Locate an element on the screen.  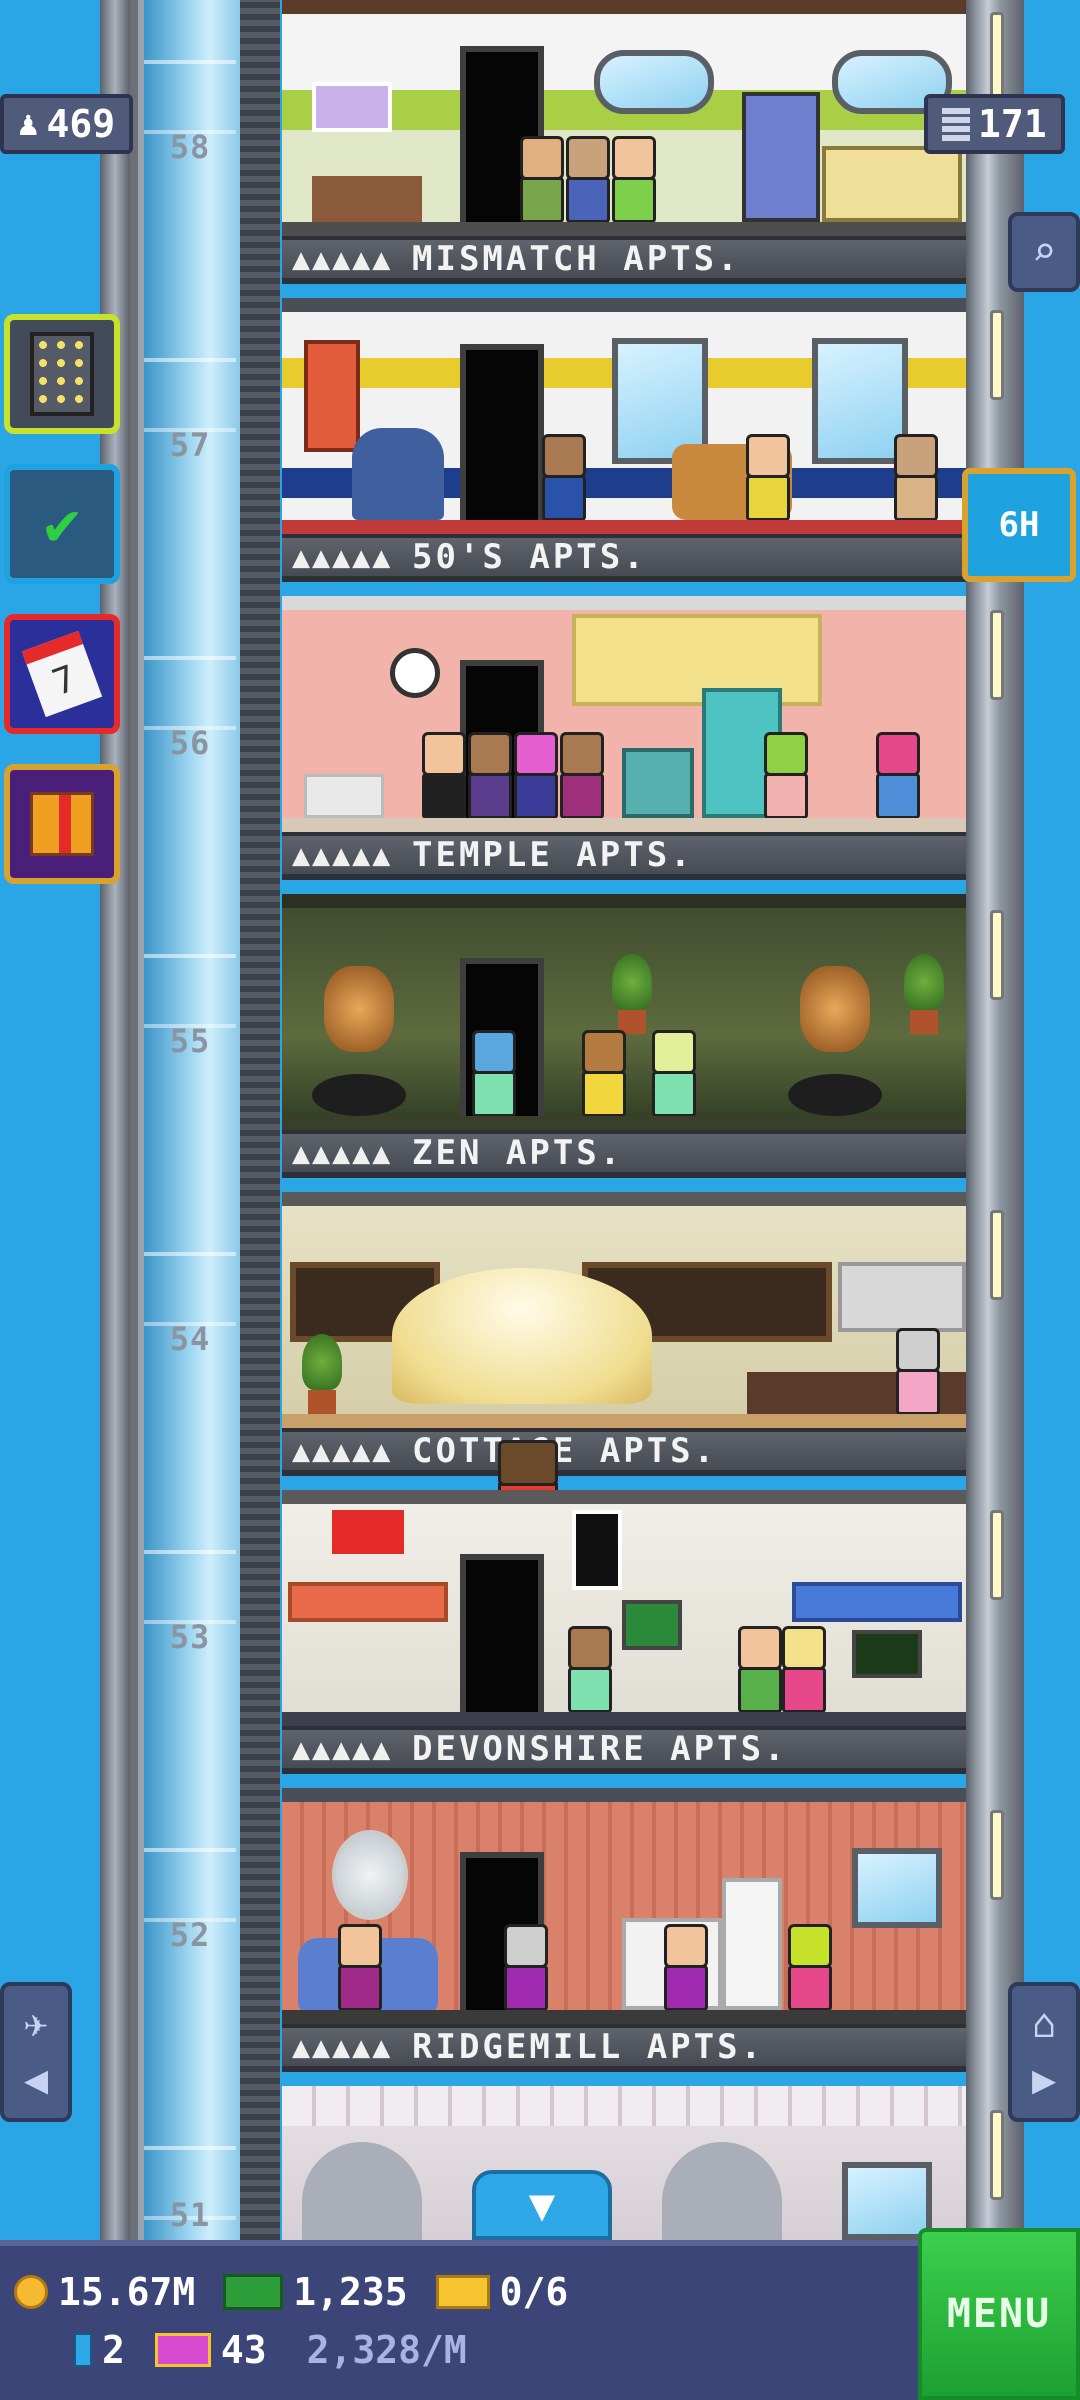
floors-badge: 171 is located at coordinates (994, 124).